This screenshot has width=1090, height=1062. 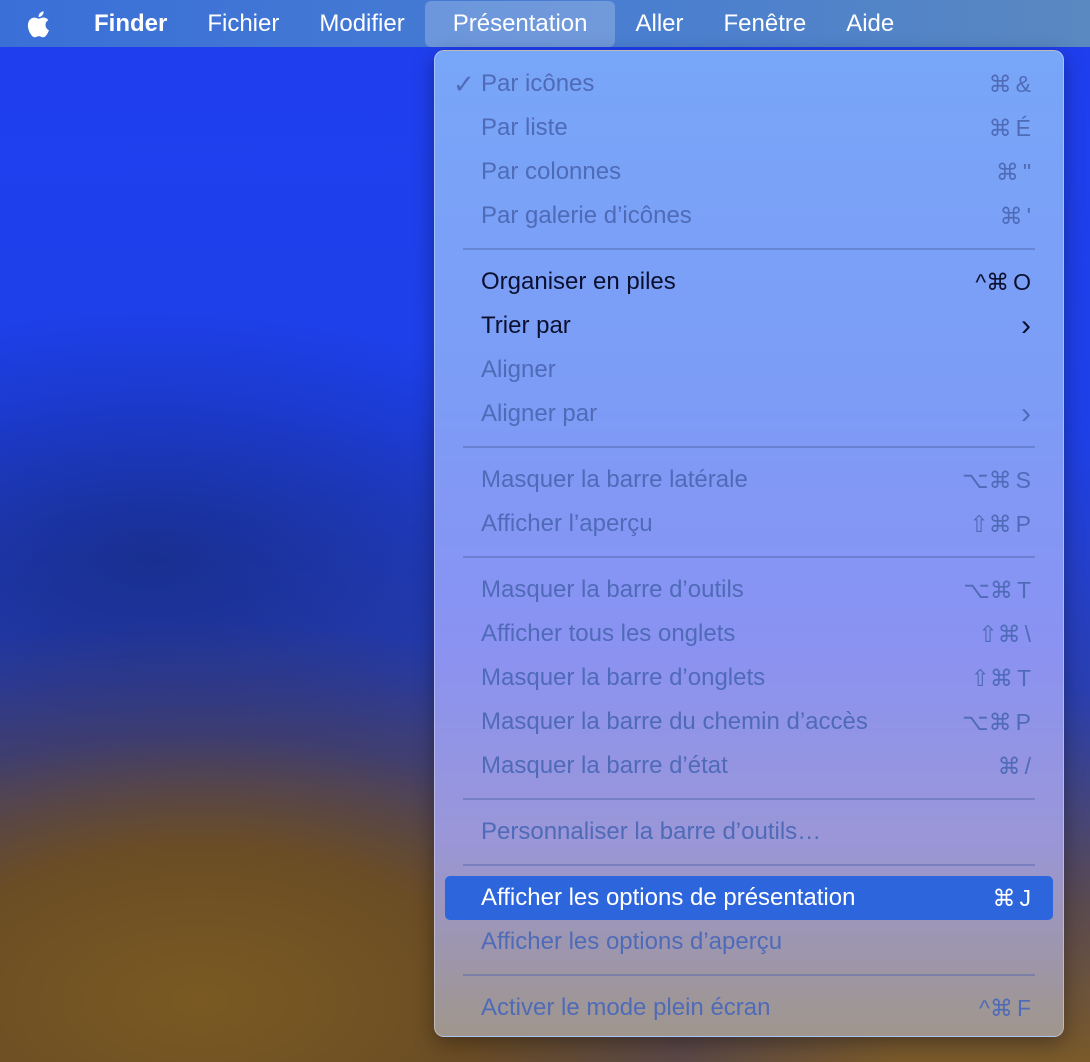 What do you see at coordinates (749, 480) in the screenshot?
I see `menu-item-masquer-la-barre-laterale: Masquer la barre latérale ⌥⌘ S` at bounding box center [749, 480].